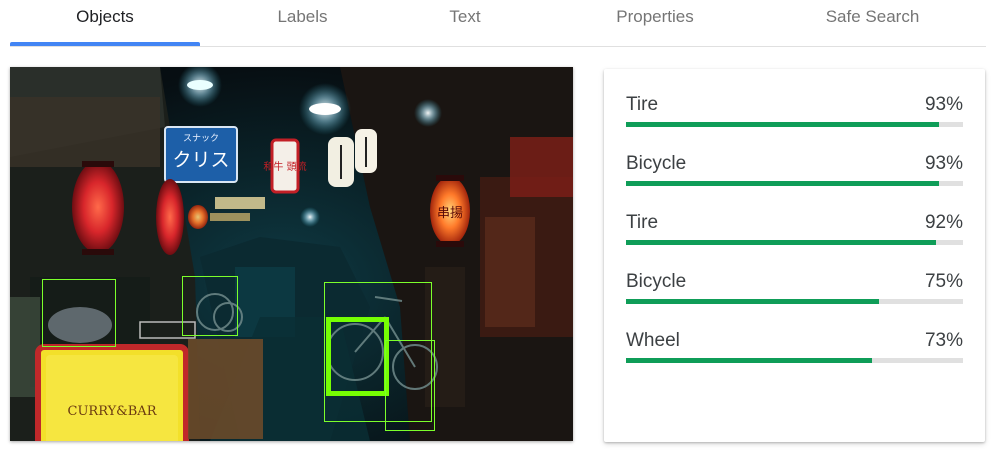 The image size is (1000, 452). What do you see at coordinates (105, 23) in the screenshot?
I see `tab-objects: Objects` at bounding box center [105, 23].